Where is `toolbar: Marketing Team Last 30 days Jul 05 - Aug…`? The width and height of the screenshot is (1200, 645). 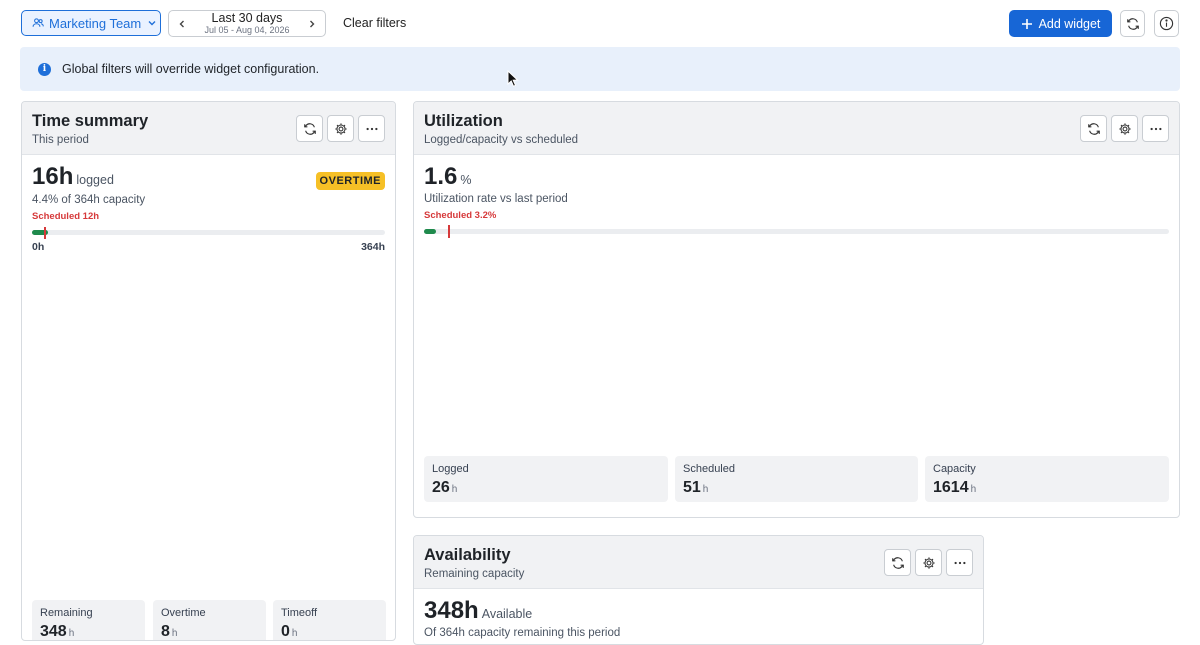 toolbar: Marketing Team Last 30 days Jul 05 - Aug… is located at coordinates (600, 24).